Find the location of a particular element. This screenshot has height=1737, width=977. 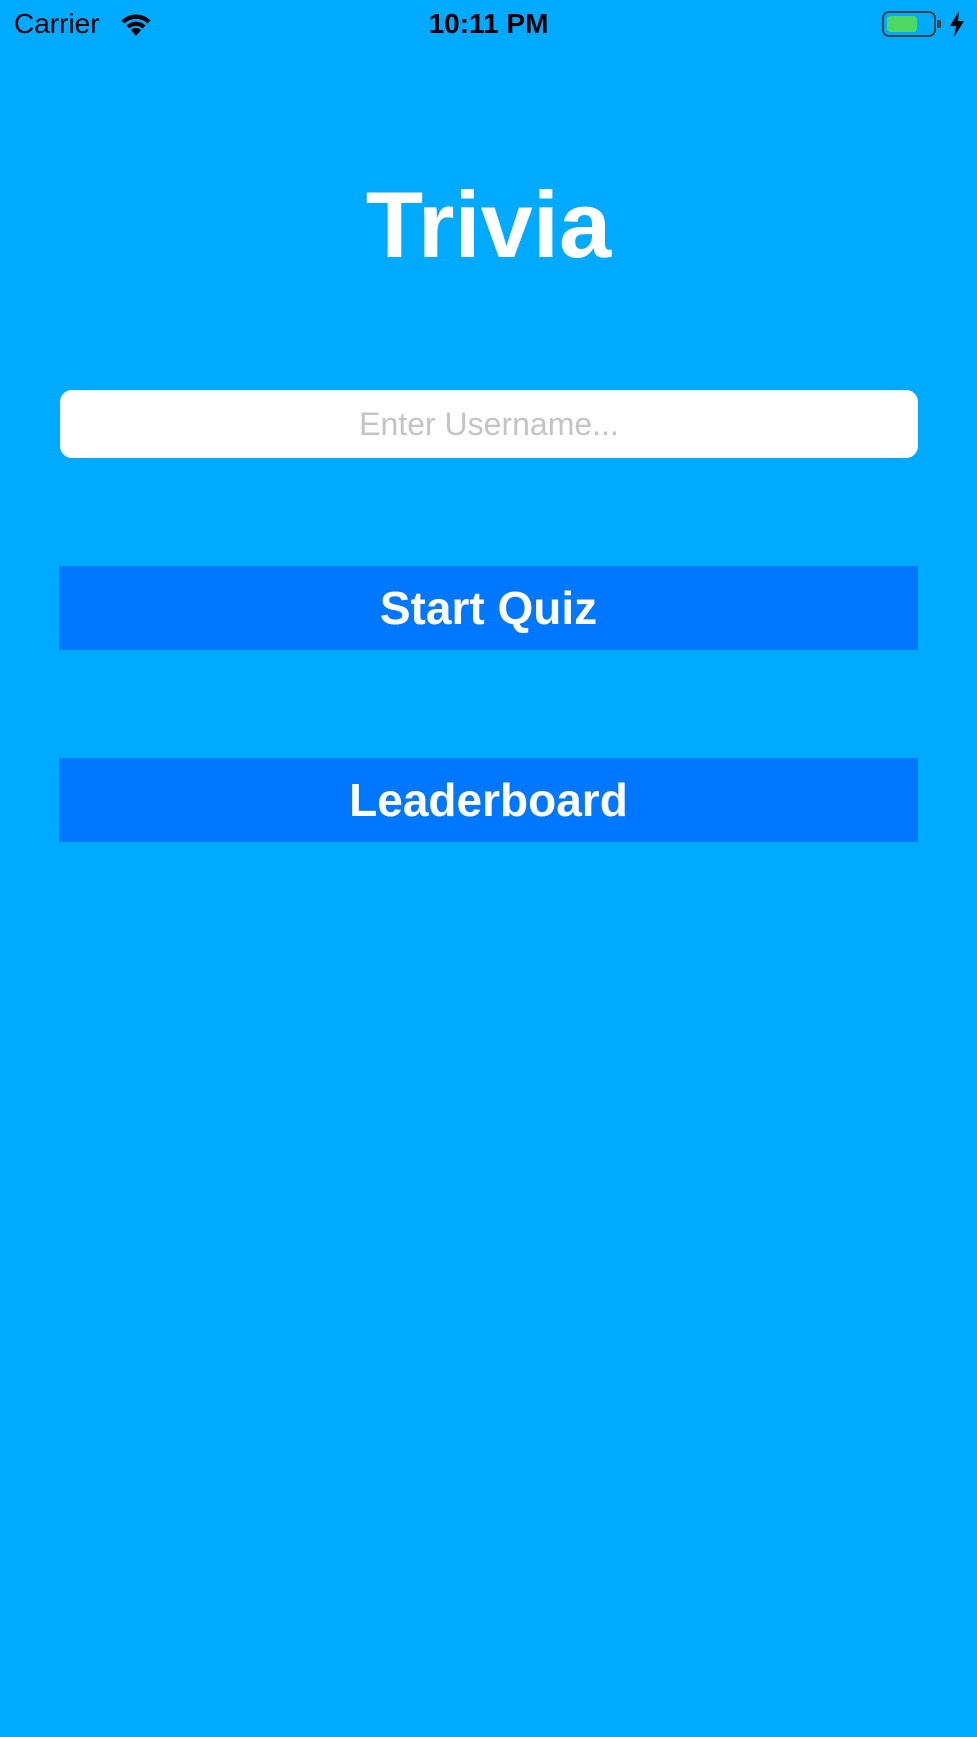

status-bar: Carrier 10:11 PM is located at coordinates (488, 24).